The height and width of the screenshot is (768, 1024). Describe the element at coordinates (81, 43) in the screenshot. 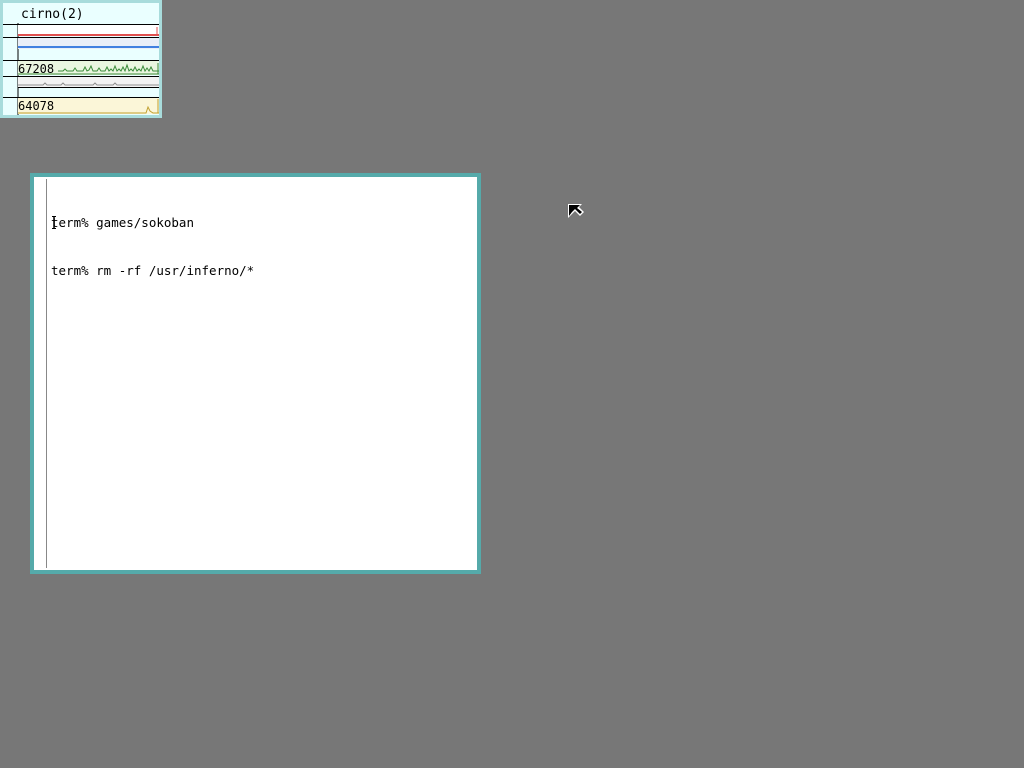

I see `meter-2-graph` at that location.